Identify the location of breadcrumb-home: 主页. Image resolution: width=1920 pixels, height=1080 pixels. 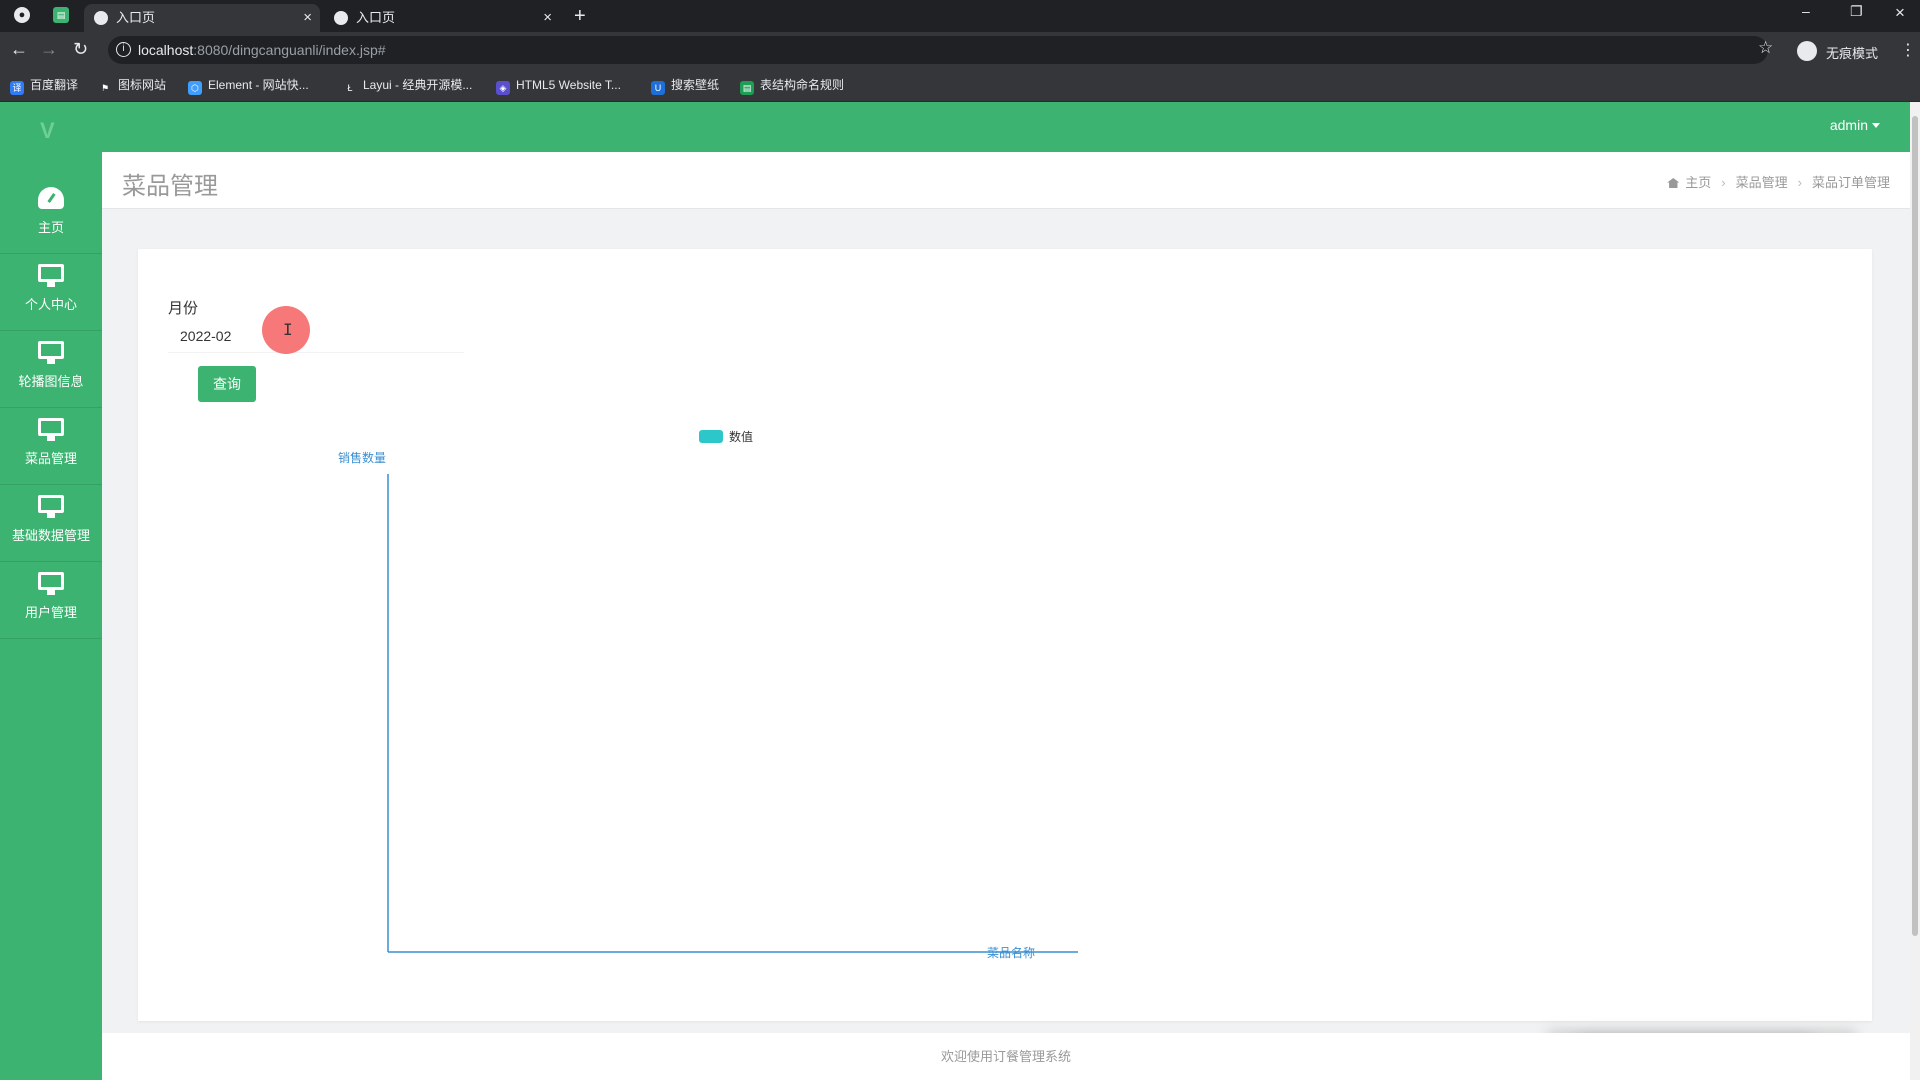
(1698, 182).